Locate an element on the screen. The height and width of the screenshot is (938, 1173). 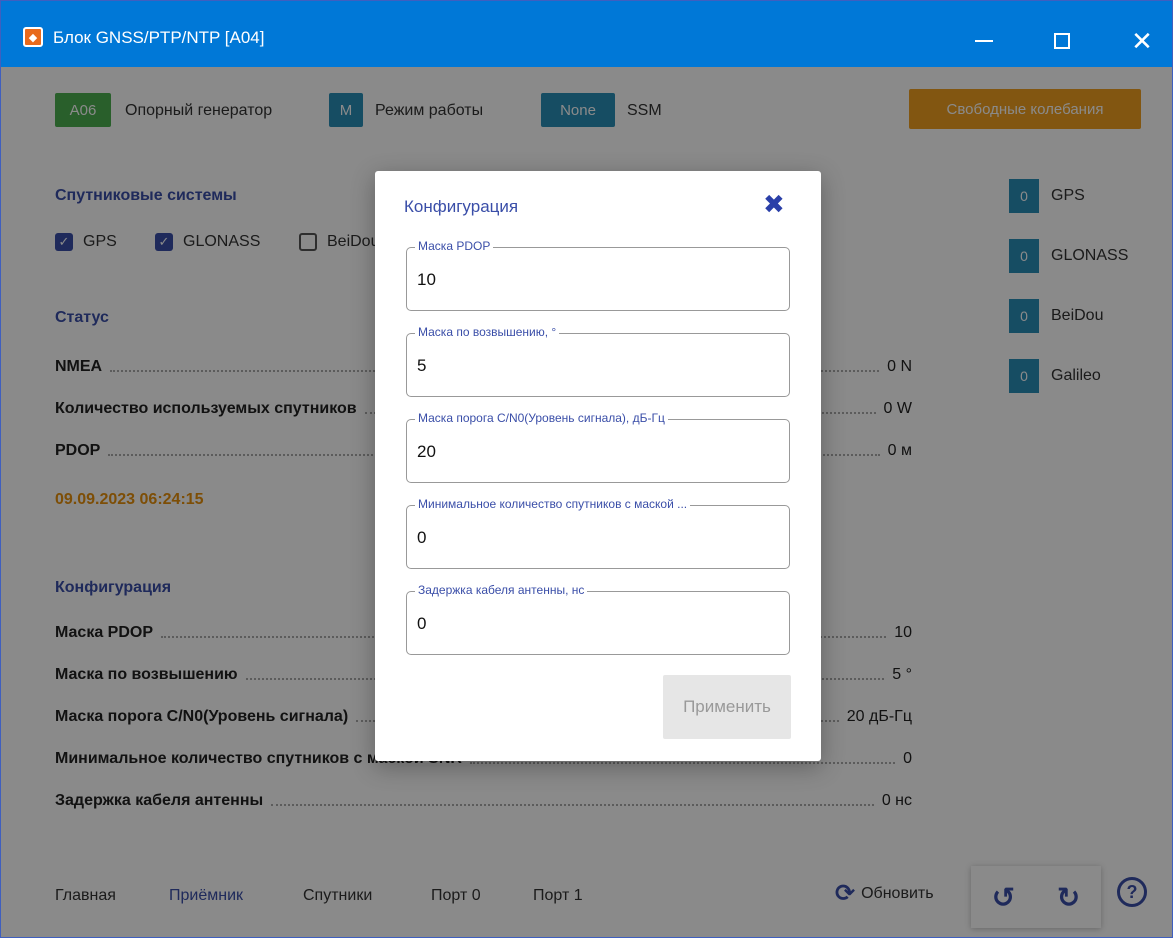
cable-delay-input is located at coordinates (597, 624).